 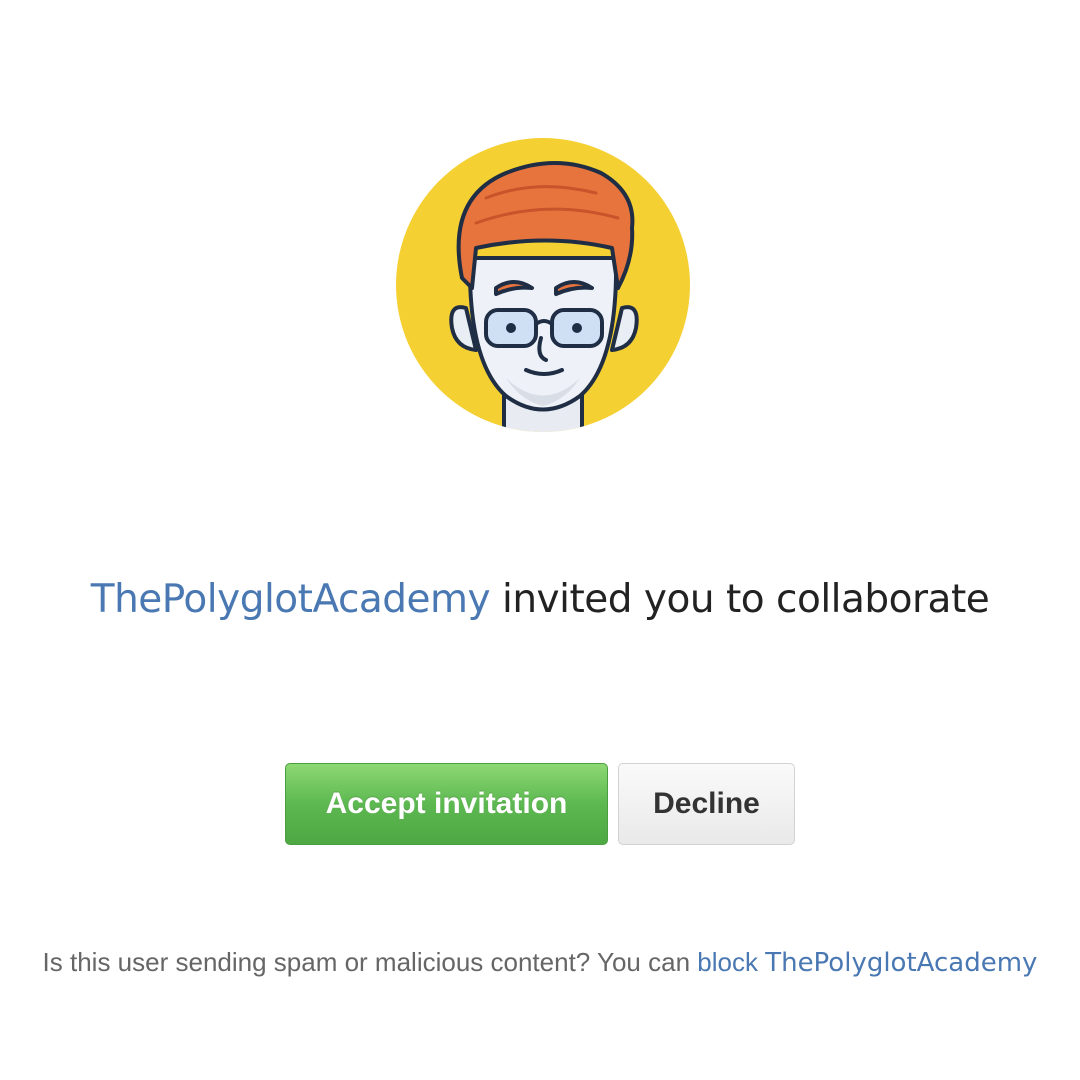 I want to click on inviter-link: ThePolyglotAcademy, so click(x=291, y=599).